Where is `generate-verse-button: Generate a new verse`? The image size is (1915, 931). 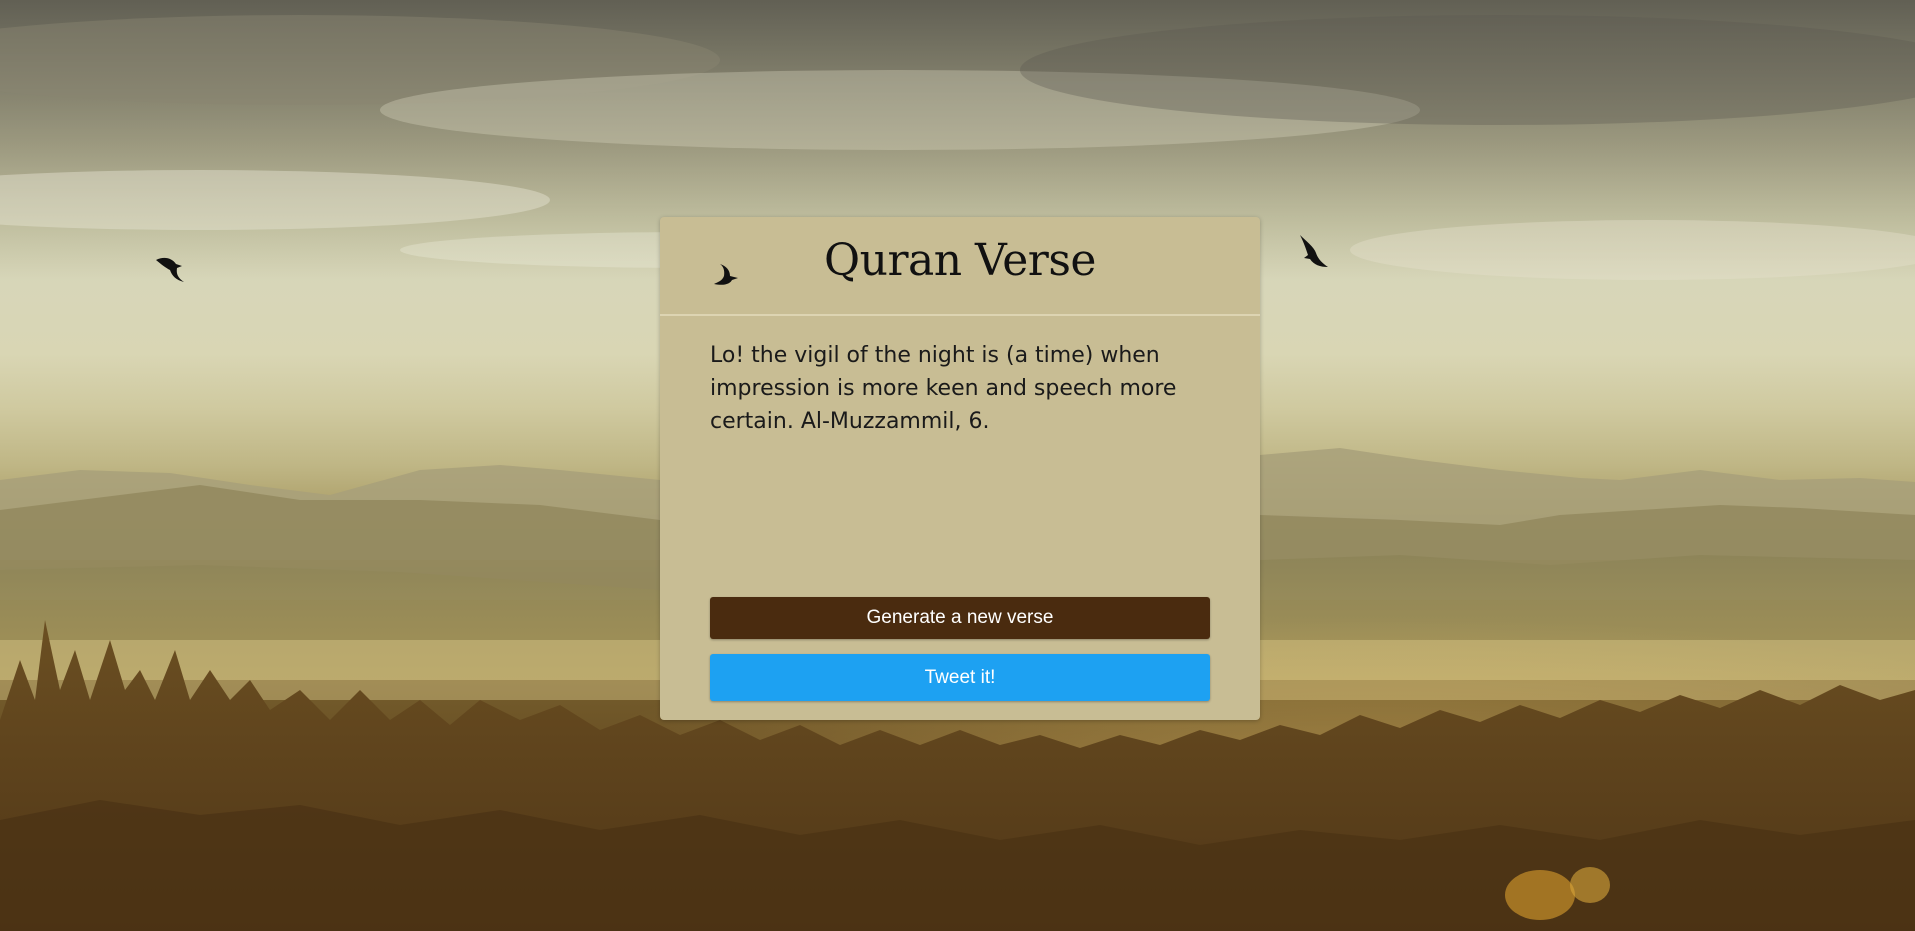 generate-verse-button: Generate a new verse is located at coordinates (960, 618).